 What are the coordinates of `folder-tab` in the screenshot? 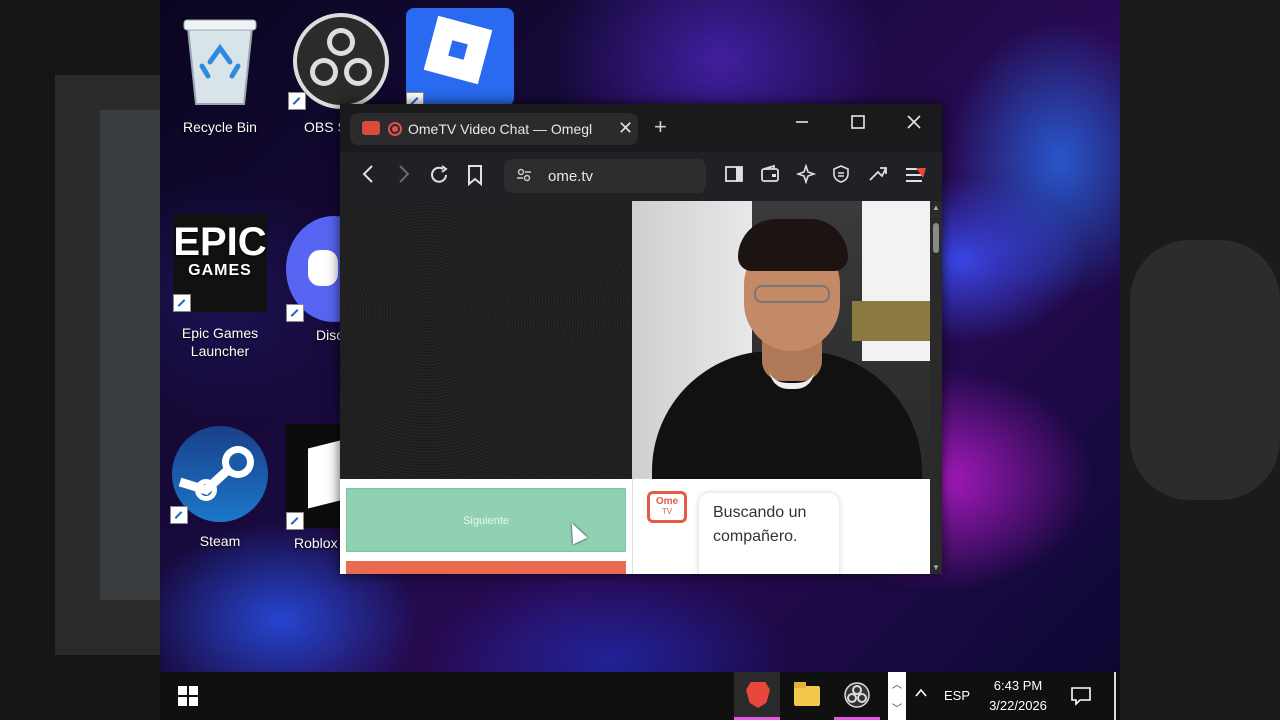 It's located at (800, 685).